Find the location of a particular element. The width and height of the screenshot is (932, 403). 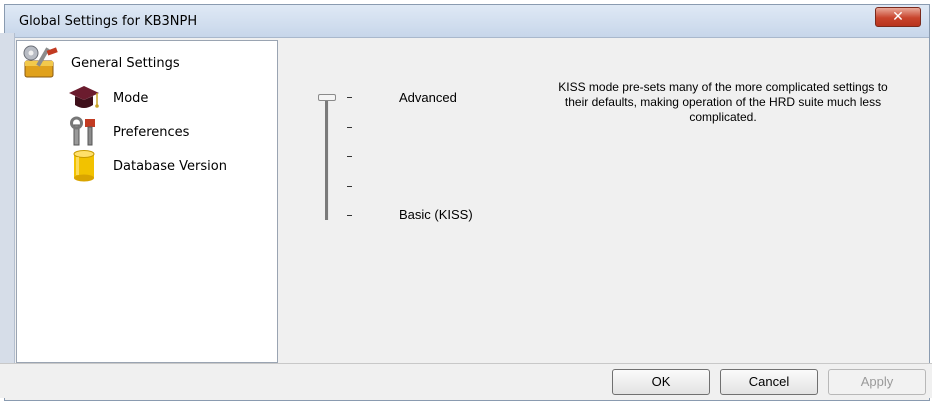

left-edge-rail is located at coordinates (7, 198).